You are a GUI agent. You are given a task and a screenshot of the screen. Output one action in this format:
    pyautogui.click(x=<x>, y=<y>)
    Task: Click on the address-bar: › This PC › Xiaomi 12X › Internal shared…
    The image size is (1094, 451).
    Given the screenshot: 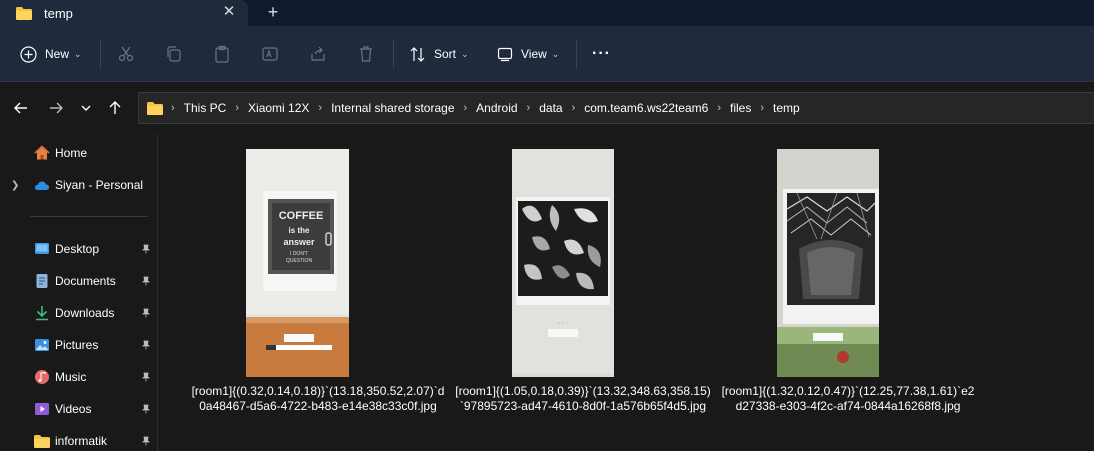 What is the action you would take?
    pyautogui.click(x=616, y=108)
    